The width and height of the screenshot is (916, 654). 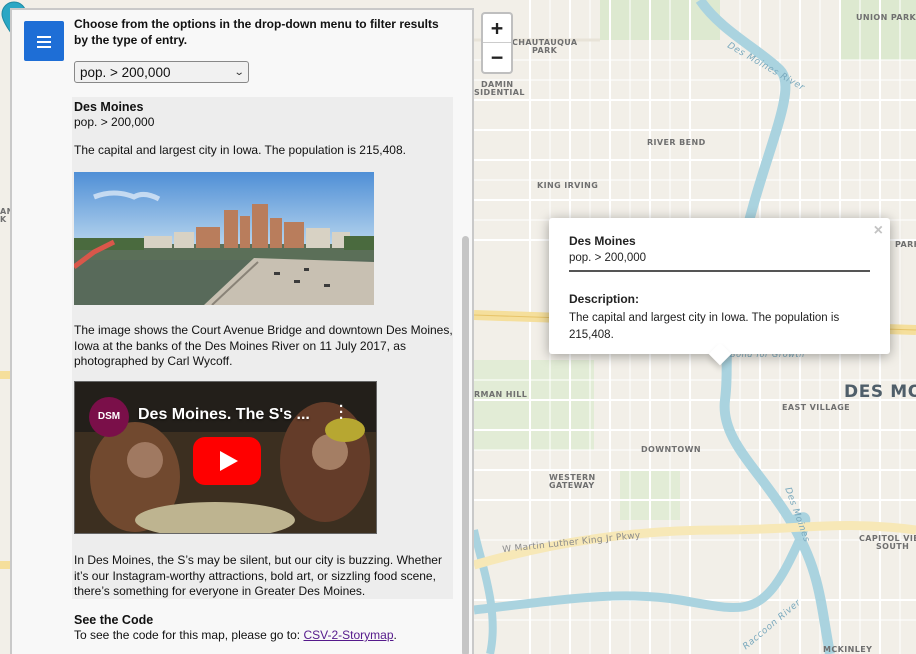 I want to click on map-label-king-irving: KING IRVING, so click(x=568, y=185).